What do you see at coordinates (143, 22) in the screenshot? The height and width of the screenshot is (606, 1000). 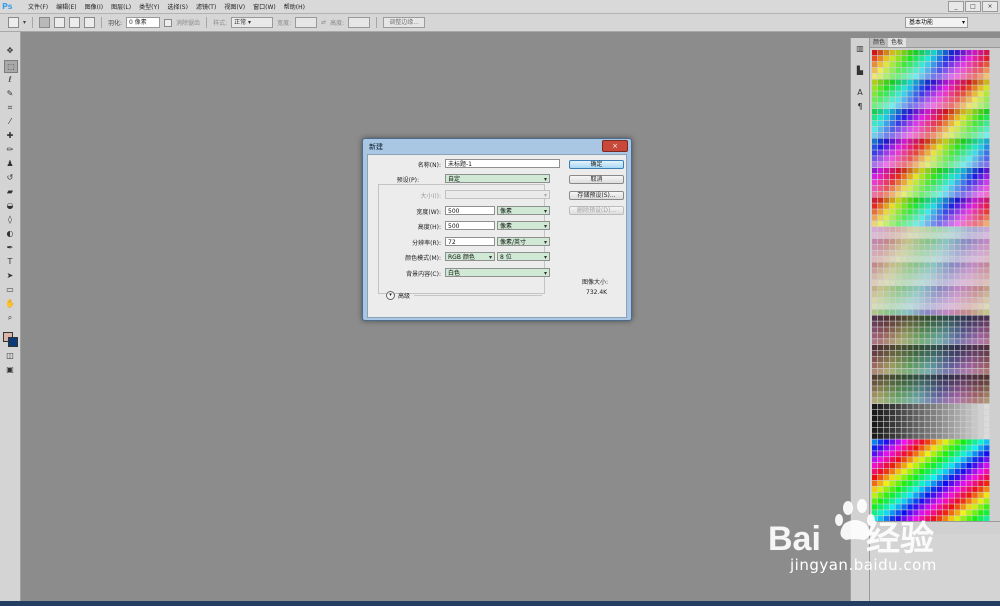 I see `feather-input: 0 像素` at bounding box center [143, 22].